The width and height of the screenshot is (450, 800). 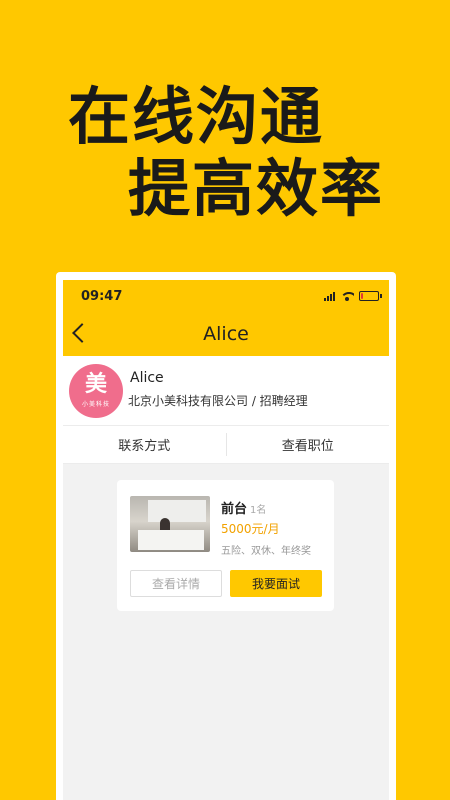 What do you see at coordinates (218, 401) in the screenshot?
I see `profile-company-role: 北京小美科技有限公司 / 招聘经理` at bounding box center [218, 401].